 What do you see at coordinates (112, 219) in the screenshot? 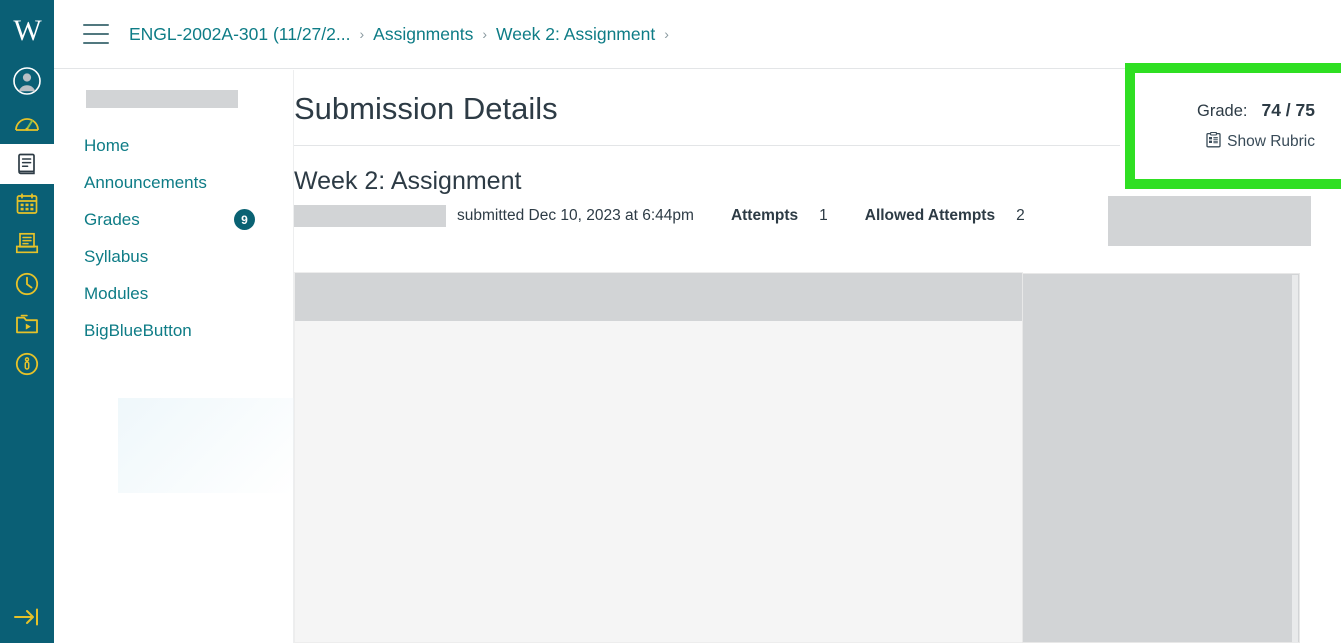
I see `course-nav-label: Grades` at bounding box center [112, 219].